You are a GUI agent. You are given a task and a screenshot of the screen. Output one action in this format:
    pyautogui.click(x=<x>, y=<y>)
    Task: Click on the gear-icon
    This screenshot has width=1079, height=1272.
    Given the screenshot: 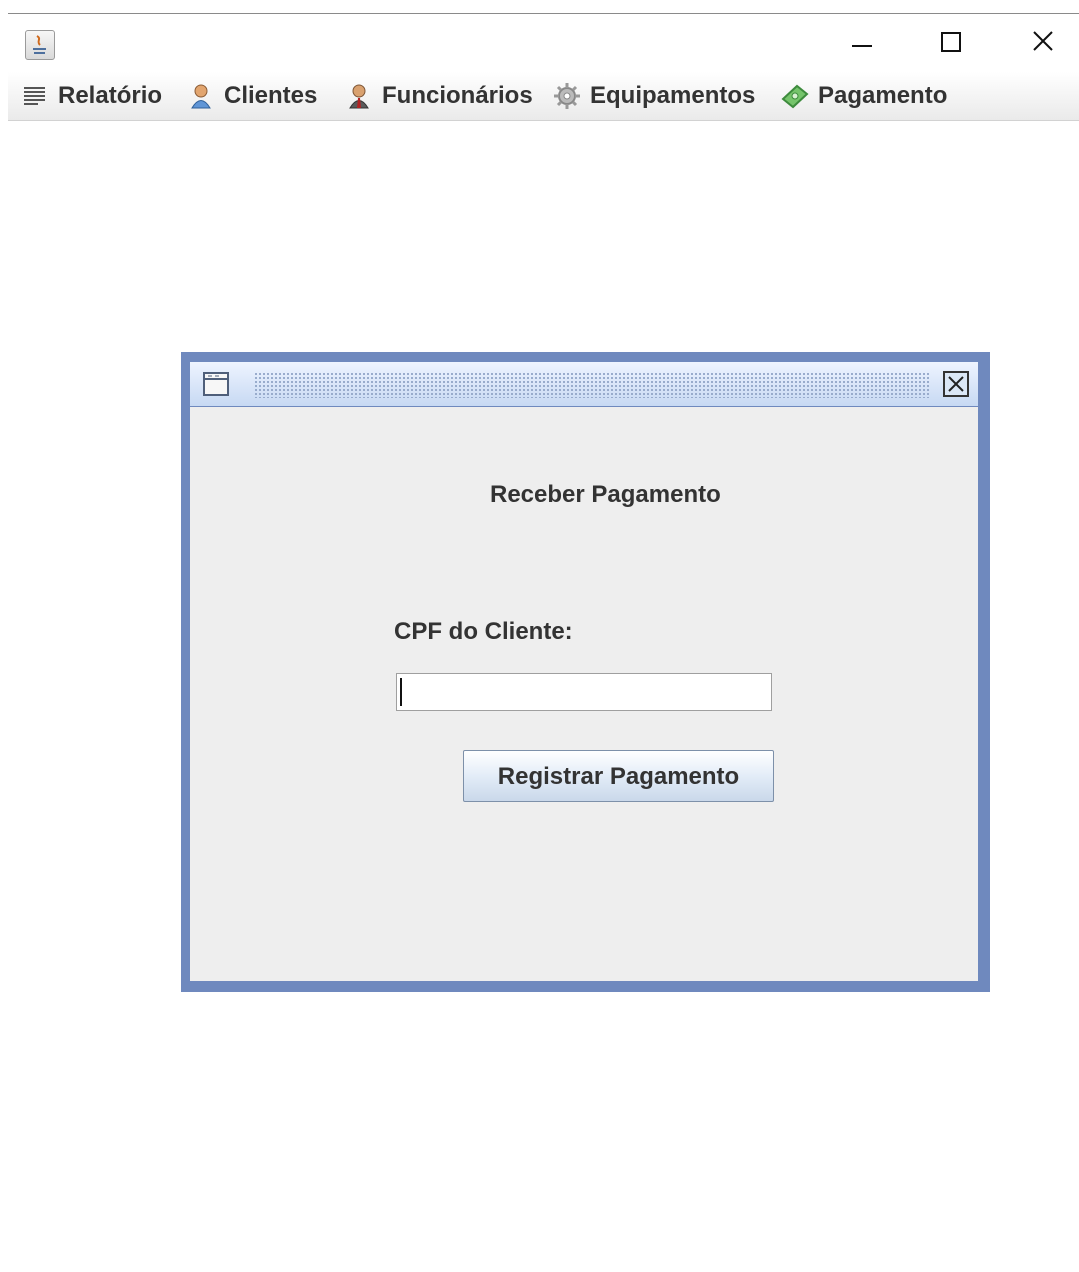 What is the action you would take?
    pyautogui.click(x=567, y=96)
    